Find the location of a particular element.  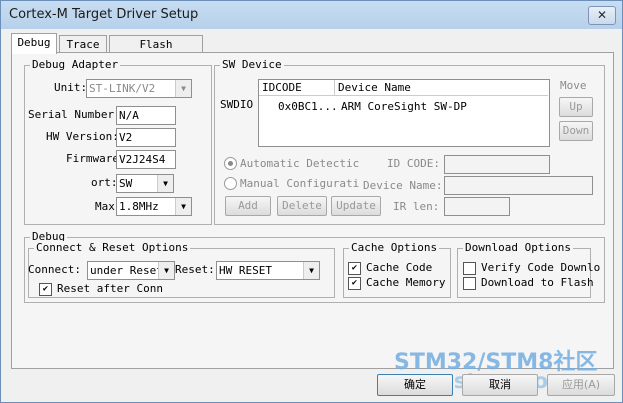

reset-after-connect-label: Reset after Conn is located at coordinates (110, 288).